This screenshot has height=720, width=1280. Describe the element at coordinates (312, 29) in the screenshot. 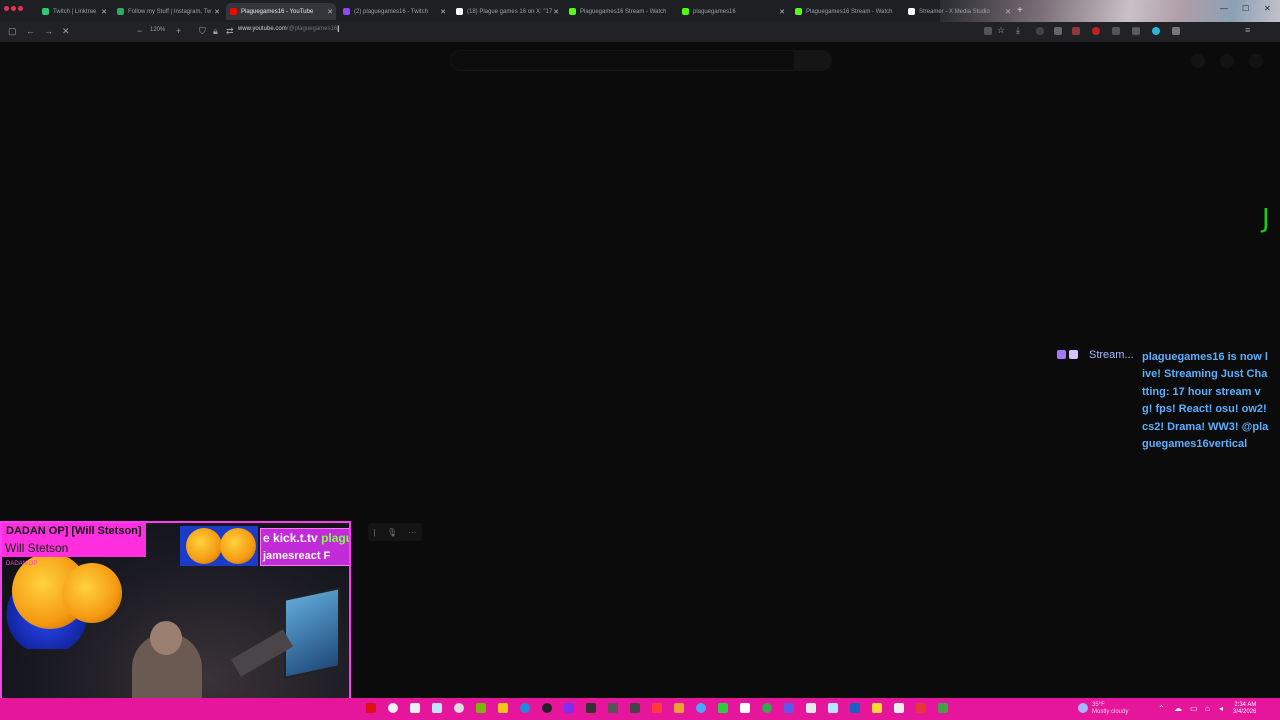

I see `url-path: /@plaguegames16` at that location.